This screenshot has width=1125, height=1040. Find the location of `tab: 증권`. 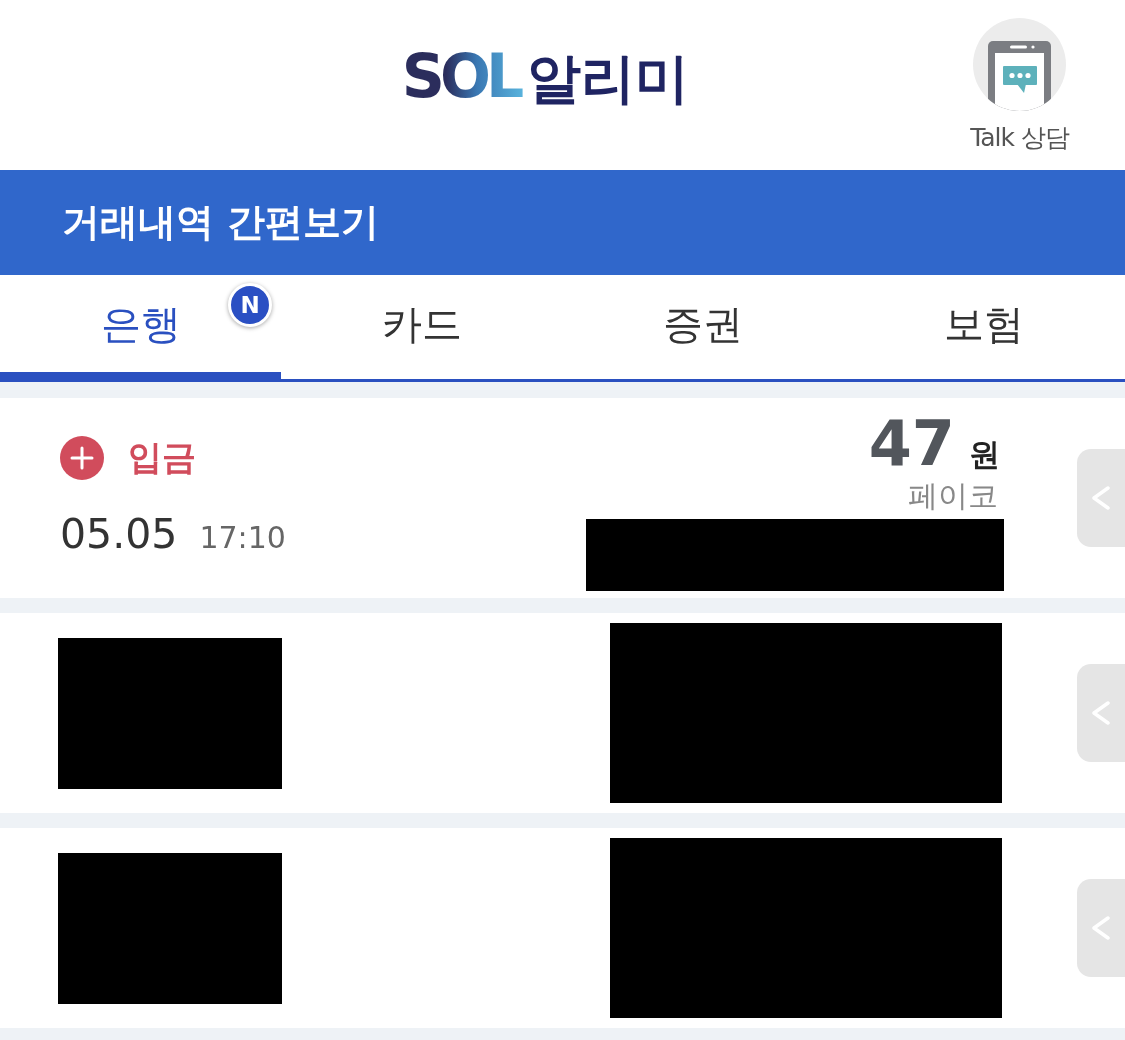

tab: 증권 is located at coordinates (703, 327).